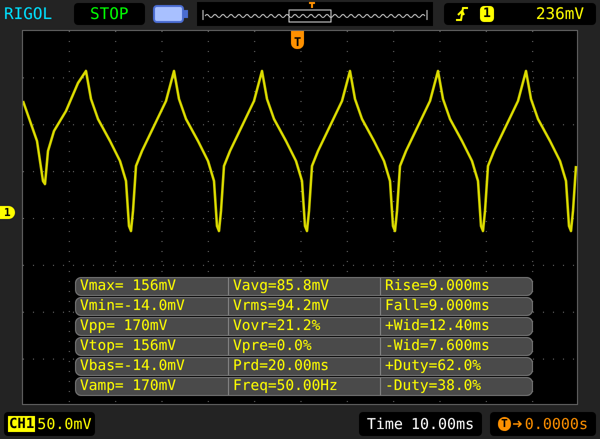 This screenshot has width=600, height=439. Describe the element at coordinates (297, 40) in the screenshot. I see `trigger-position-marker: T` at that location.